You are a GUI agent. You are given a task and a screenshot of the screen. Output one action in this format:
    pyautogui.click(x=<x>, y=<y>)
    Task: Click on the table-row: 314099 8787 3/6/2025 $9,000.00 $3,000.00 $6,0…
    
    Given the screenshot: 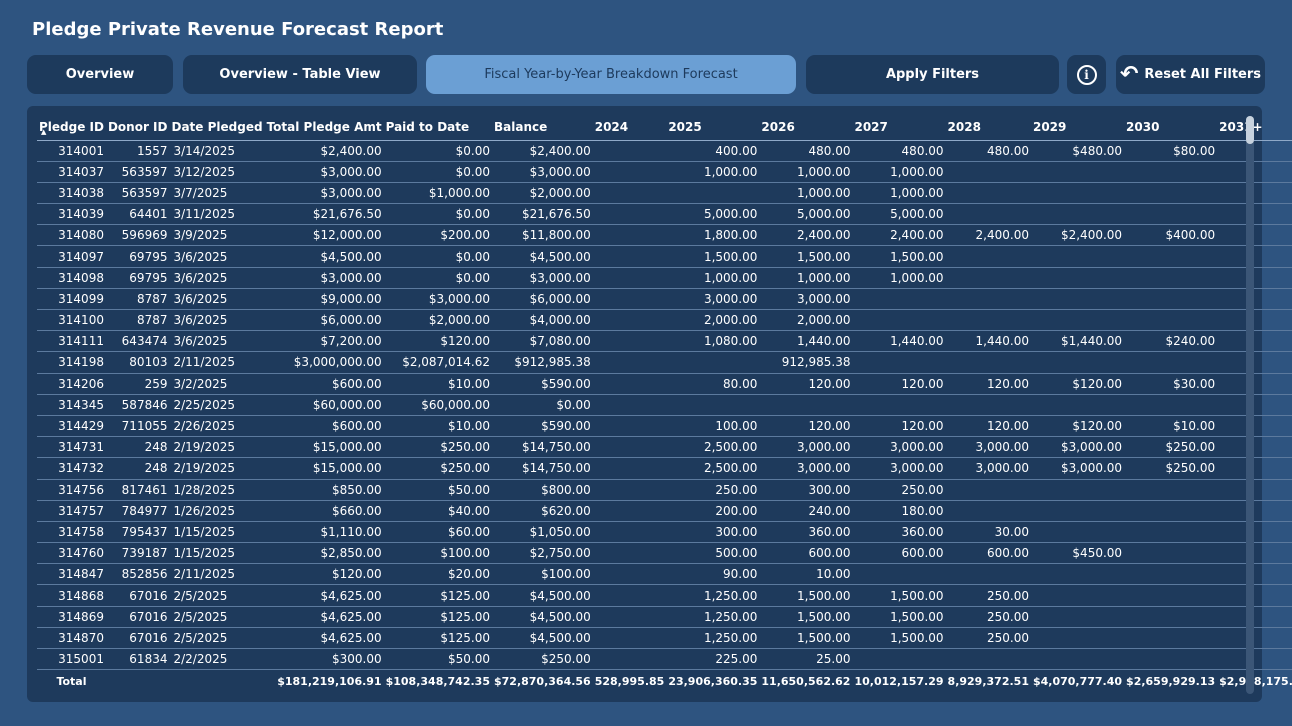 What is the action you would take?
    pyautogui.click(x=664, y=299)
    